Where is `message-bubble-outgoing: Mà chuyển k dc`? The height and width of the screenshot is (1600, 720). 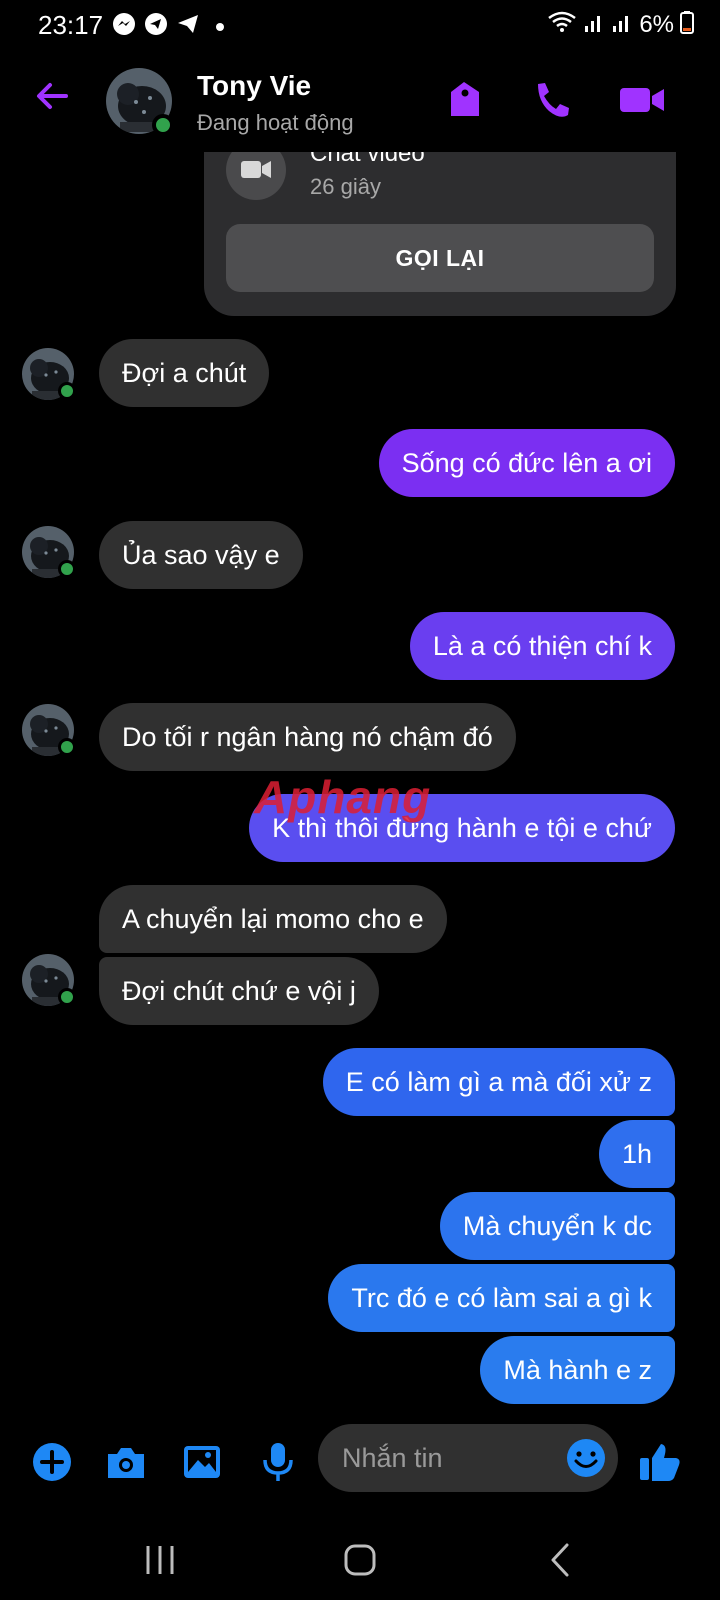 message-bubble-outgoing: Mà chuyển k dc is located at coordinates (557, 1226).